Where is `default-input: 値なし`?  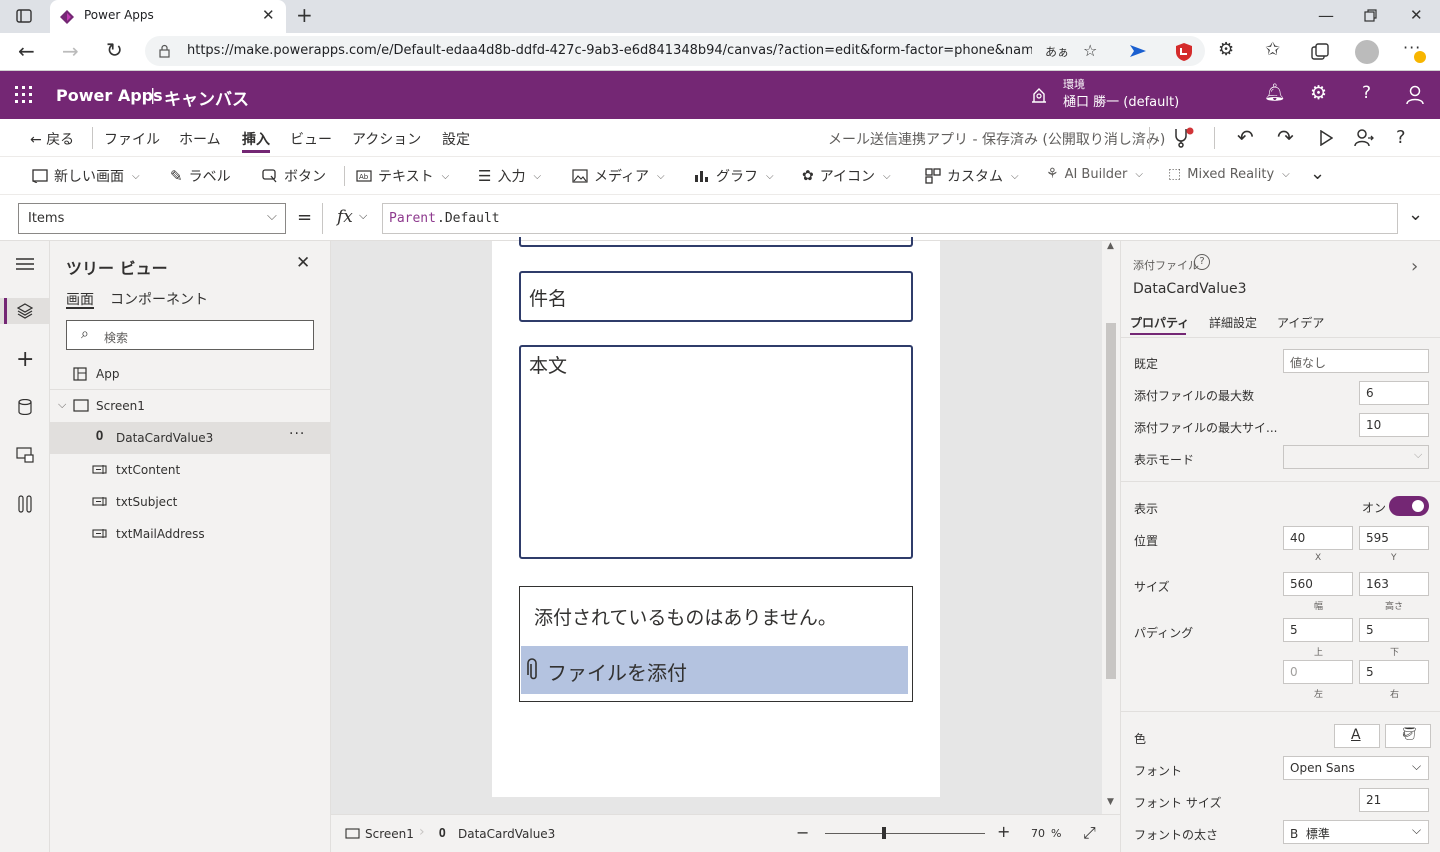
default-input: 値なし is located at coordinates (1356, 361).